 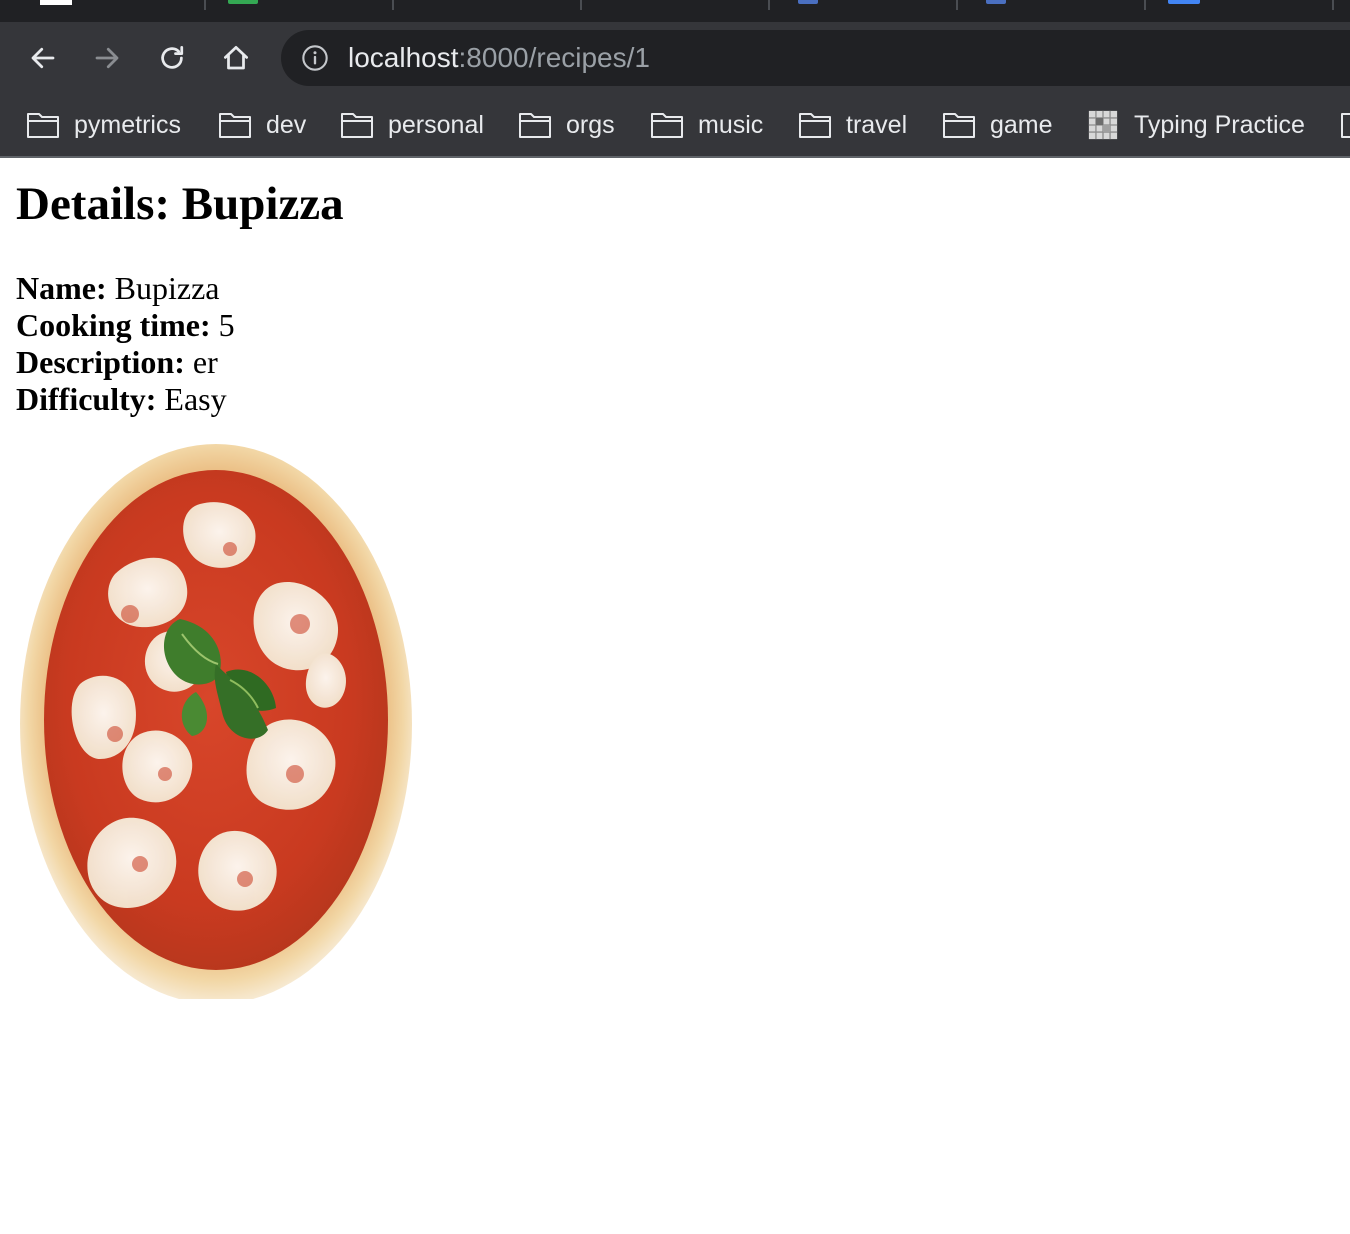 I want to click on detail-label: Name:, so click(x=61, y=288).